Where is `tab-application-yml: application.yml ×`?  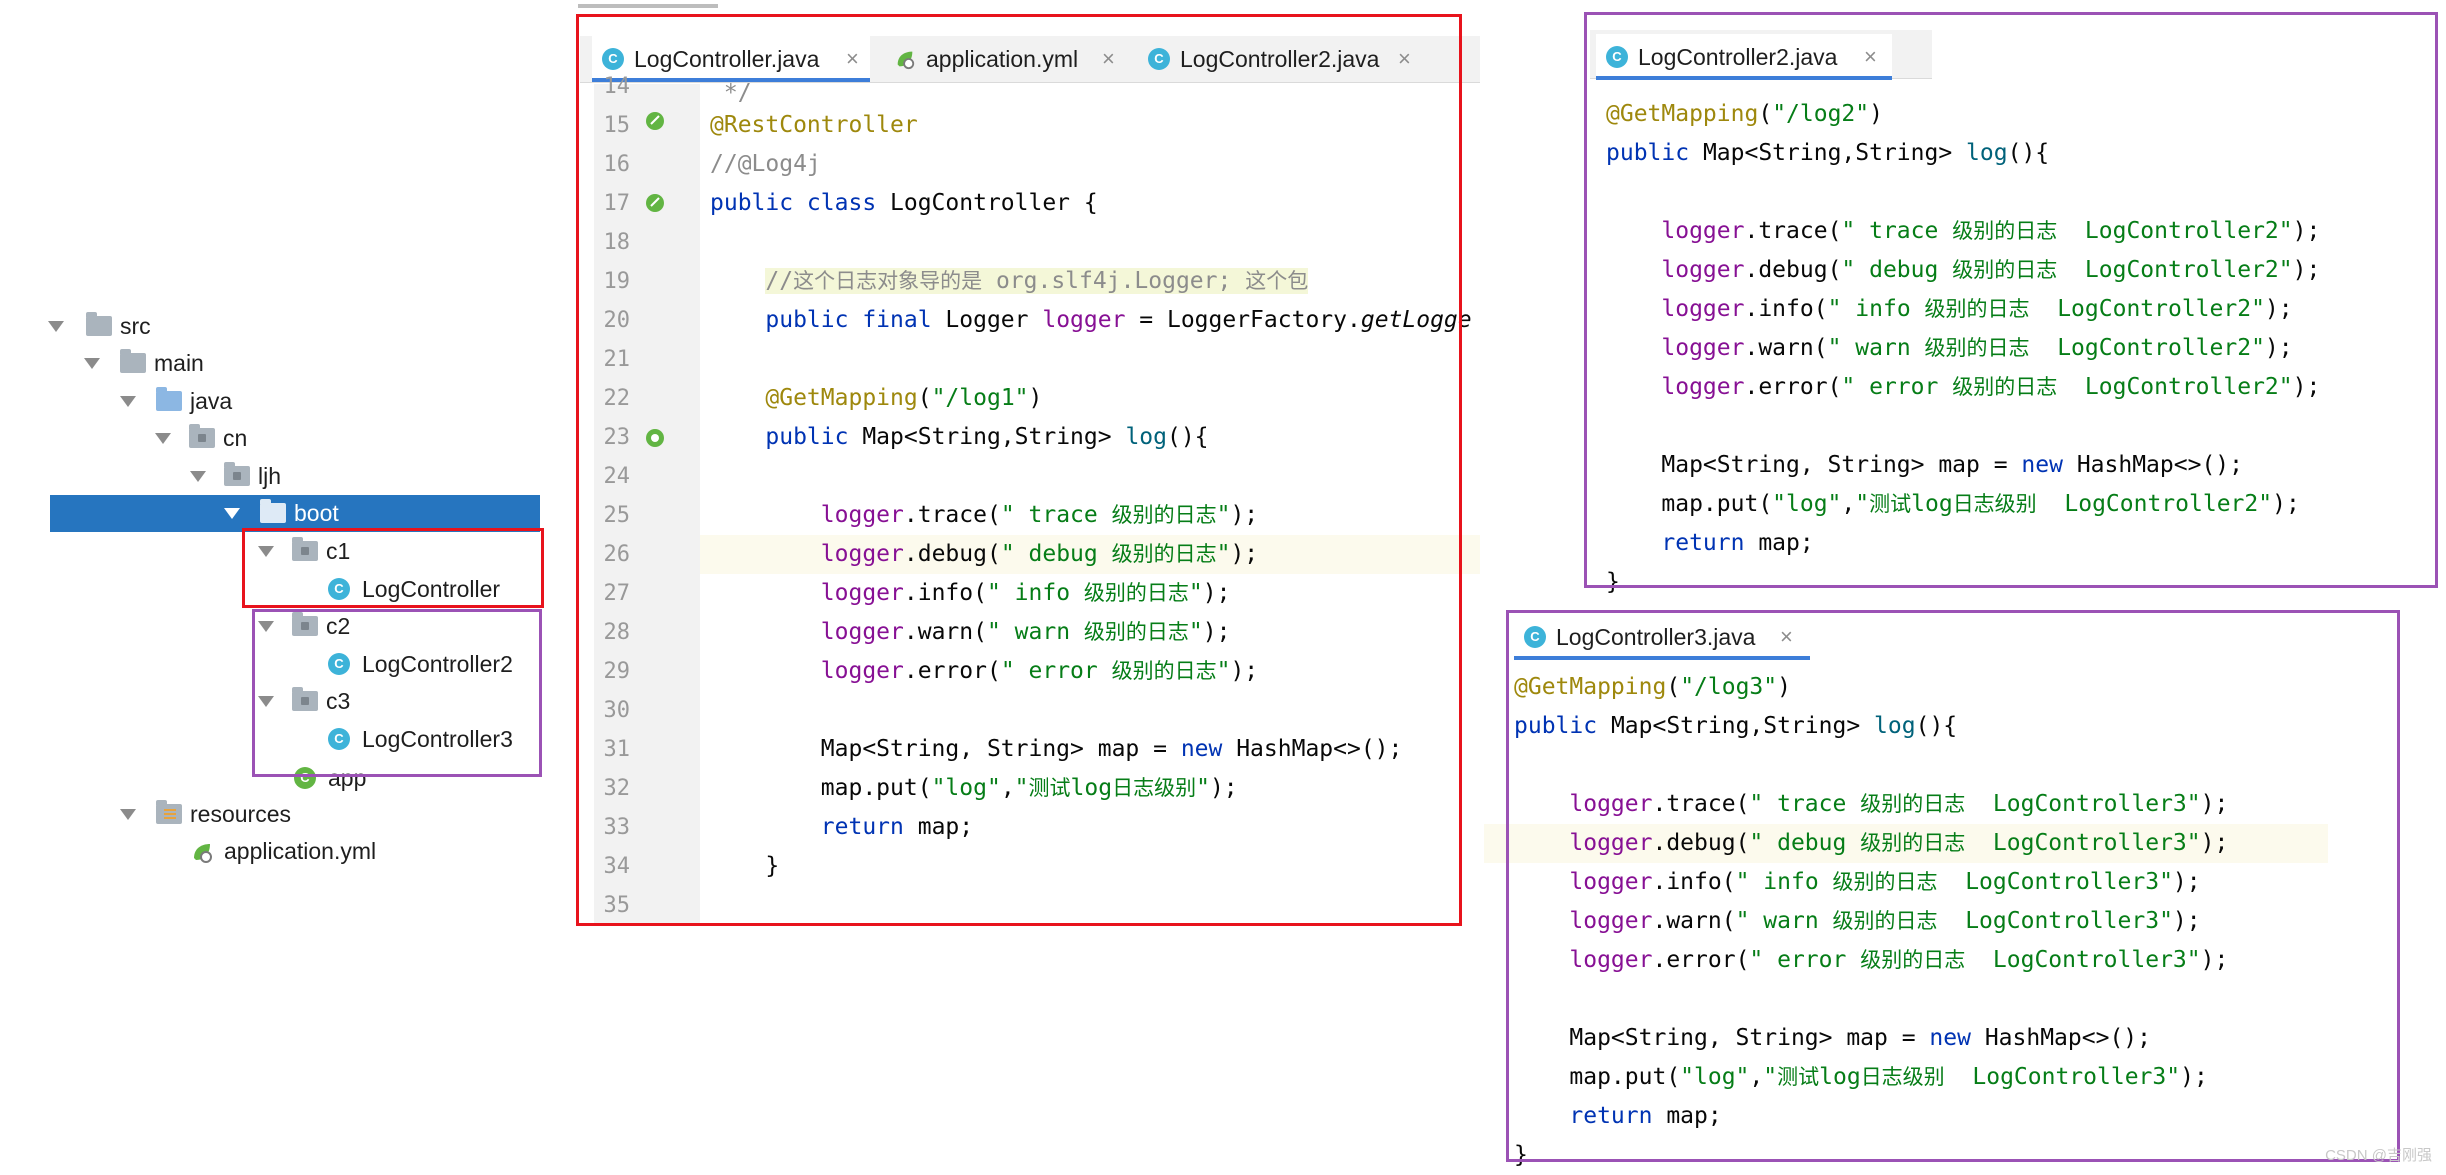
tab-application-yml: application.yml × is located at coordinates (1004, 59).